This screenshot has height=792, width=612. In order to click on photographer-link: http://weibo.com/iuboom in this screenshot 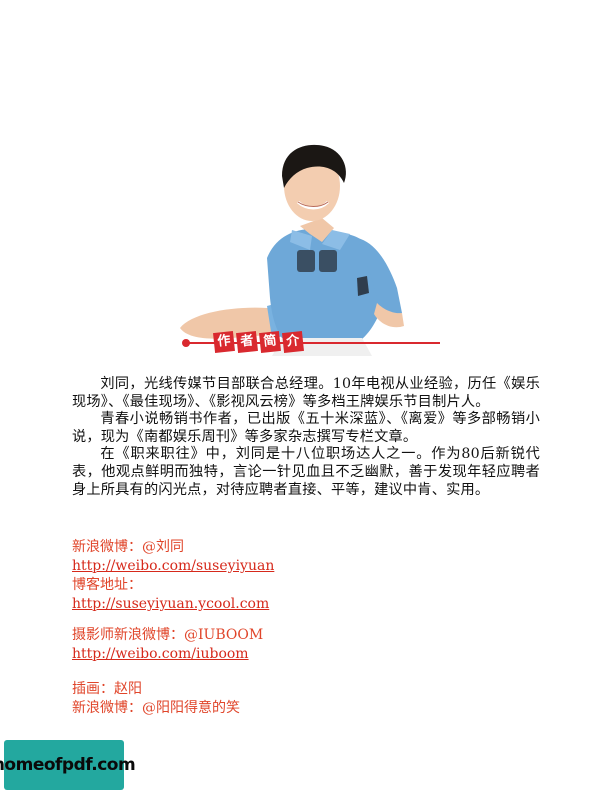, I will do `click(160, 654)`.